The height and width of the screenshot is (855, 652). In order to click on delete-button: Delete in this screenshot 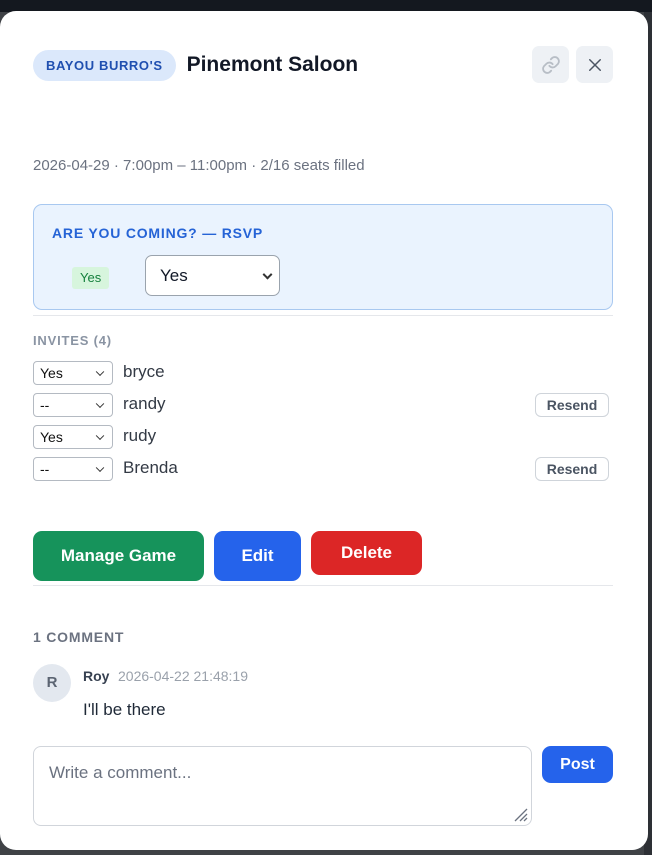, I will do `click(366, 553)`.